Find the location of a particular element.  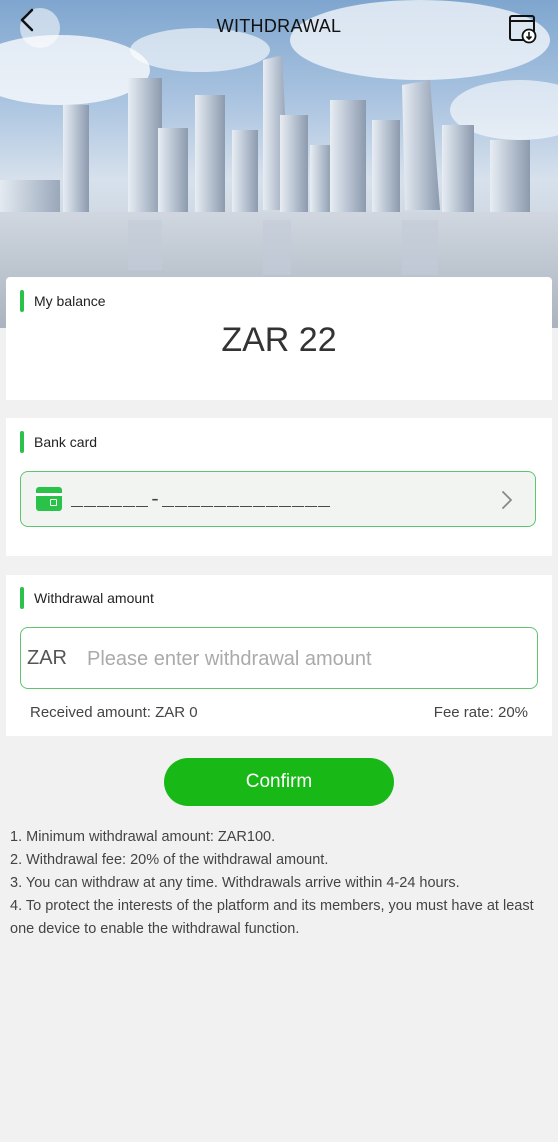

bank-card-number: ______-_____________ is located at coordinates (201, 500).